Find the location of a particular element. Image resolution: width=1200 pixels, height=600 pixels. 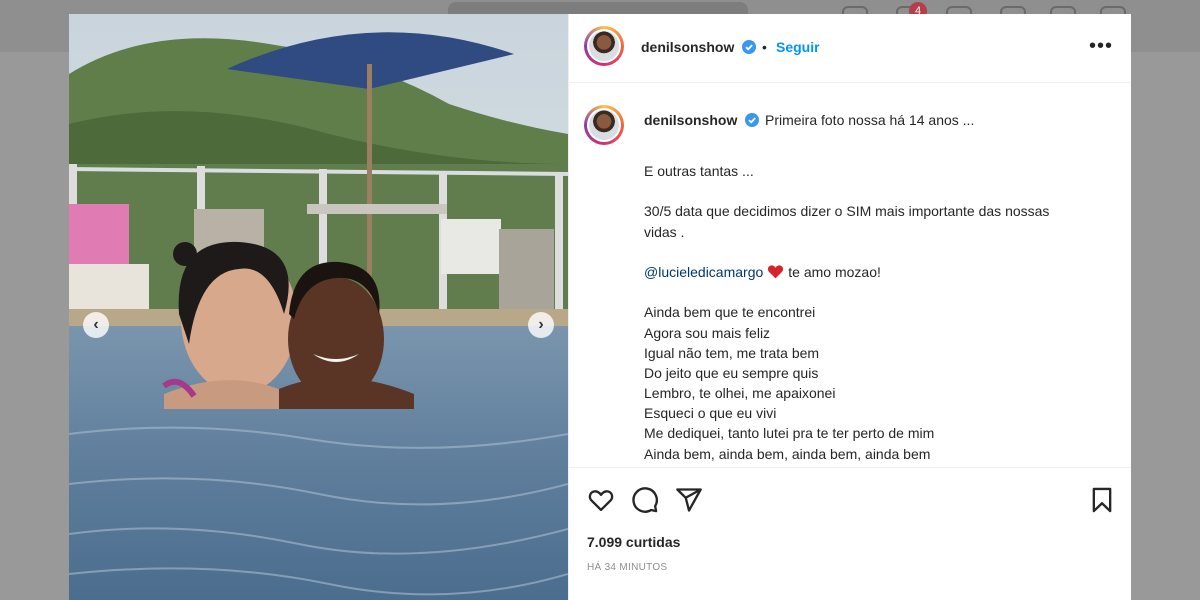

song-line: Ainda bem que te encontrei is located at coordinates (730, 312).